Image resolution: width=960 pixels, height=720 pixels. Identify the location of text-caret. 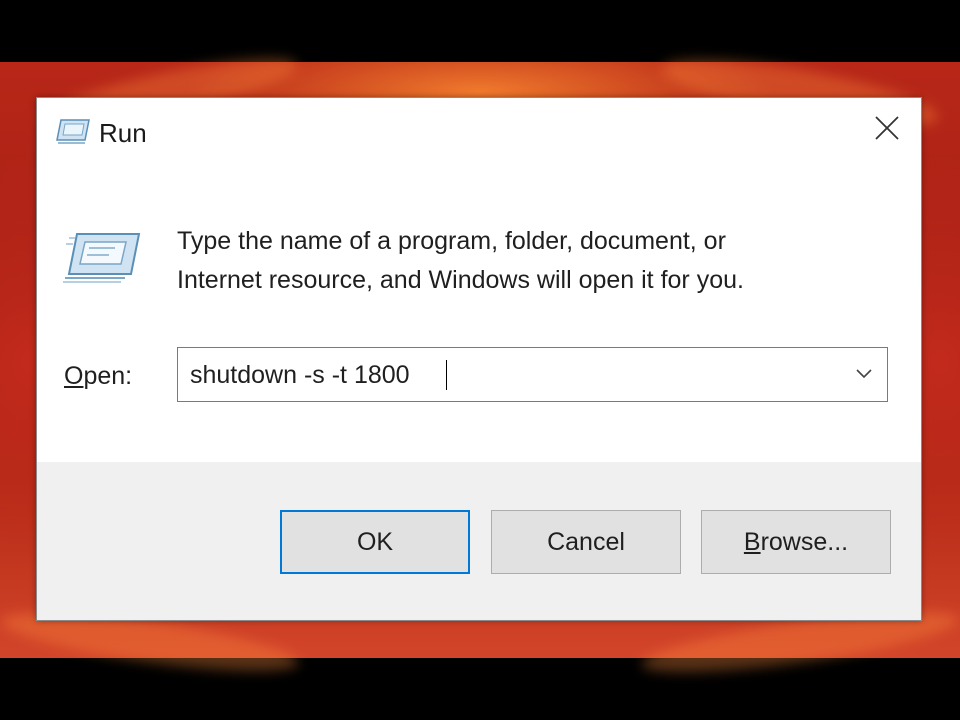
(446, 375).